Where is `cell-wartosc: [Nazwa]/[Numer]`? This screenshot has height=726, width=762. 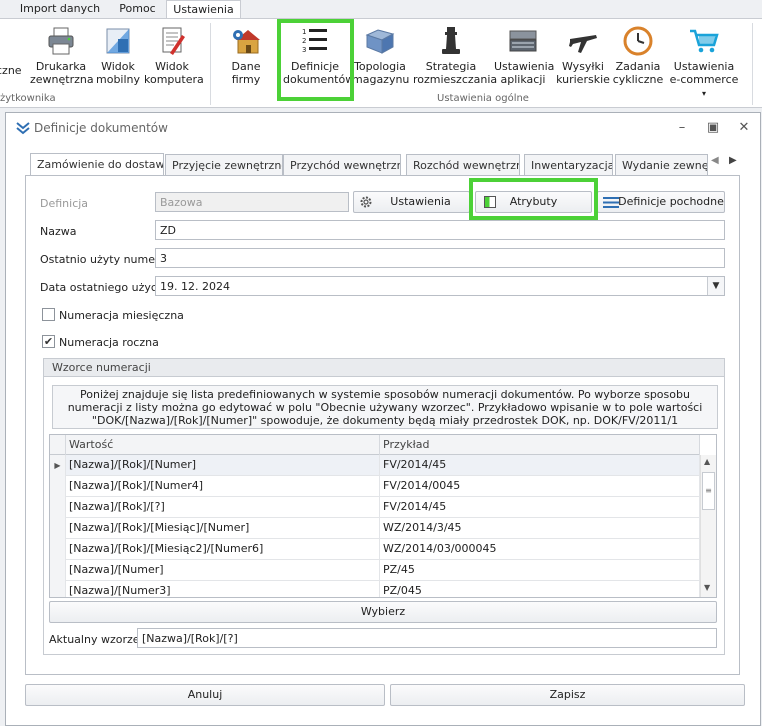 cell-wartosc: [Nazwa]/[Numer] is located at coordinates (223, 570).